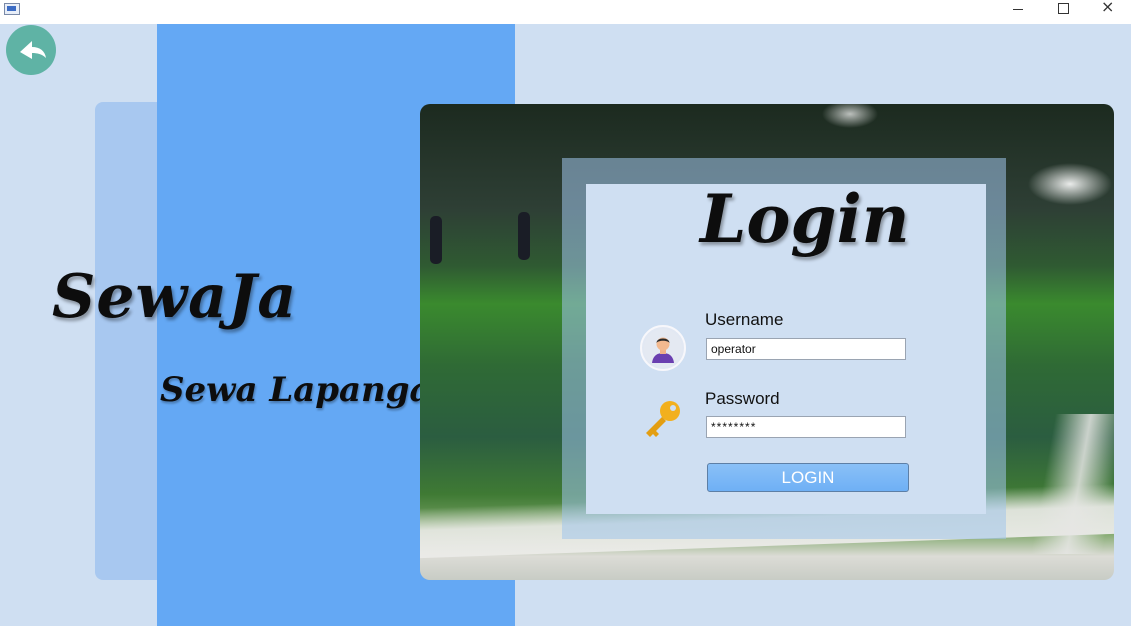 Image resolution: width=1131 pixels, height=626 pixels. Describe the element at coordinates (12, 9) in the screenshot. I see `app-icon` at that location.